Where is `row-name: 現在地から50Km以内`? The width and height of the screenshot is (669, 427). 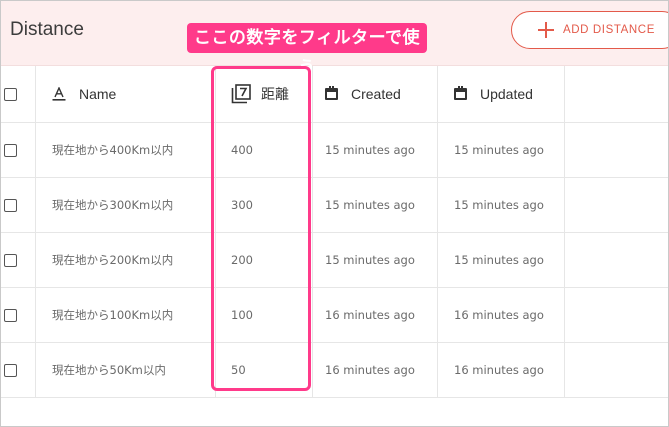 row-name: 現在地から50Km以内 is located at coordinates (126, 370).